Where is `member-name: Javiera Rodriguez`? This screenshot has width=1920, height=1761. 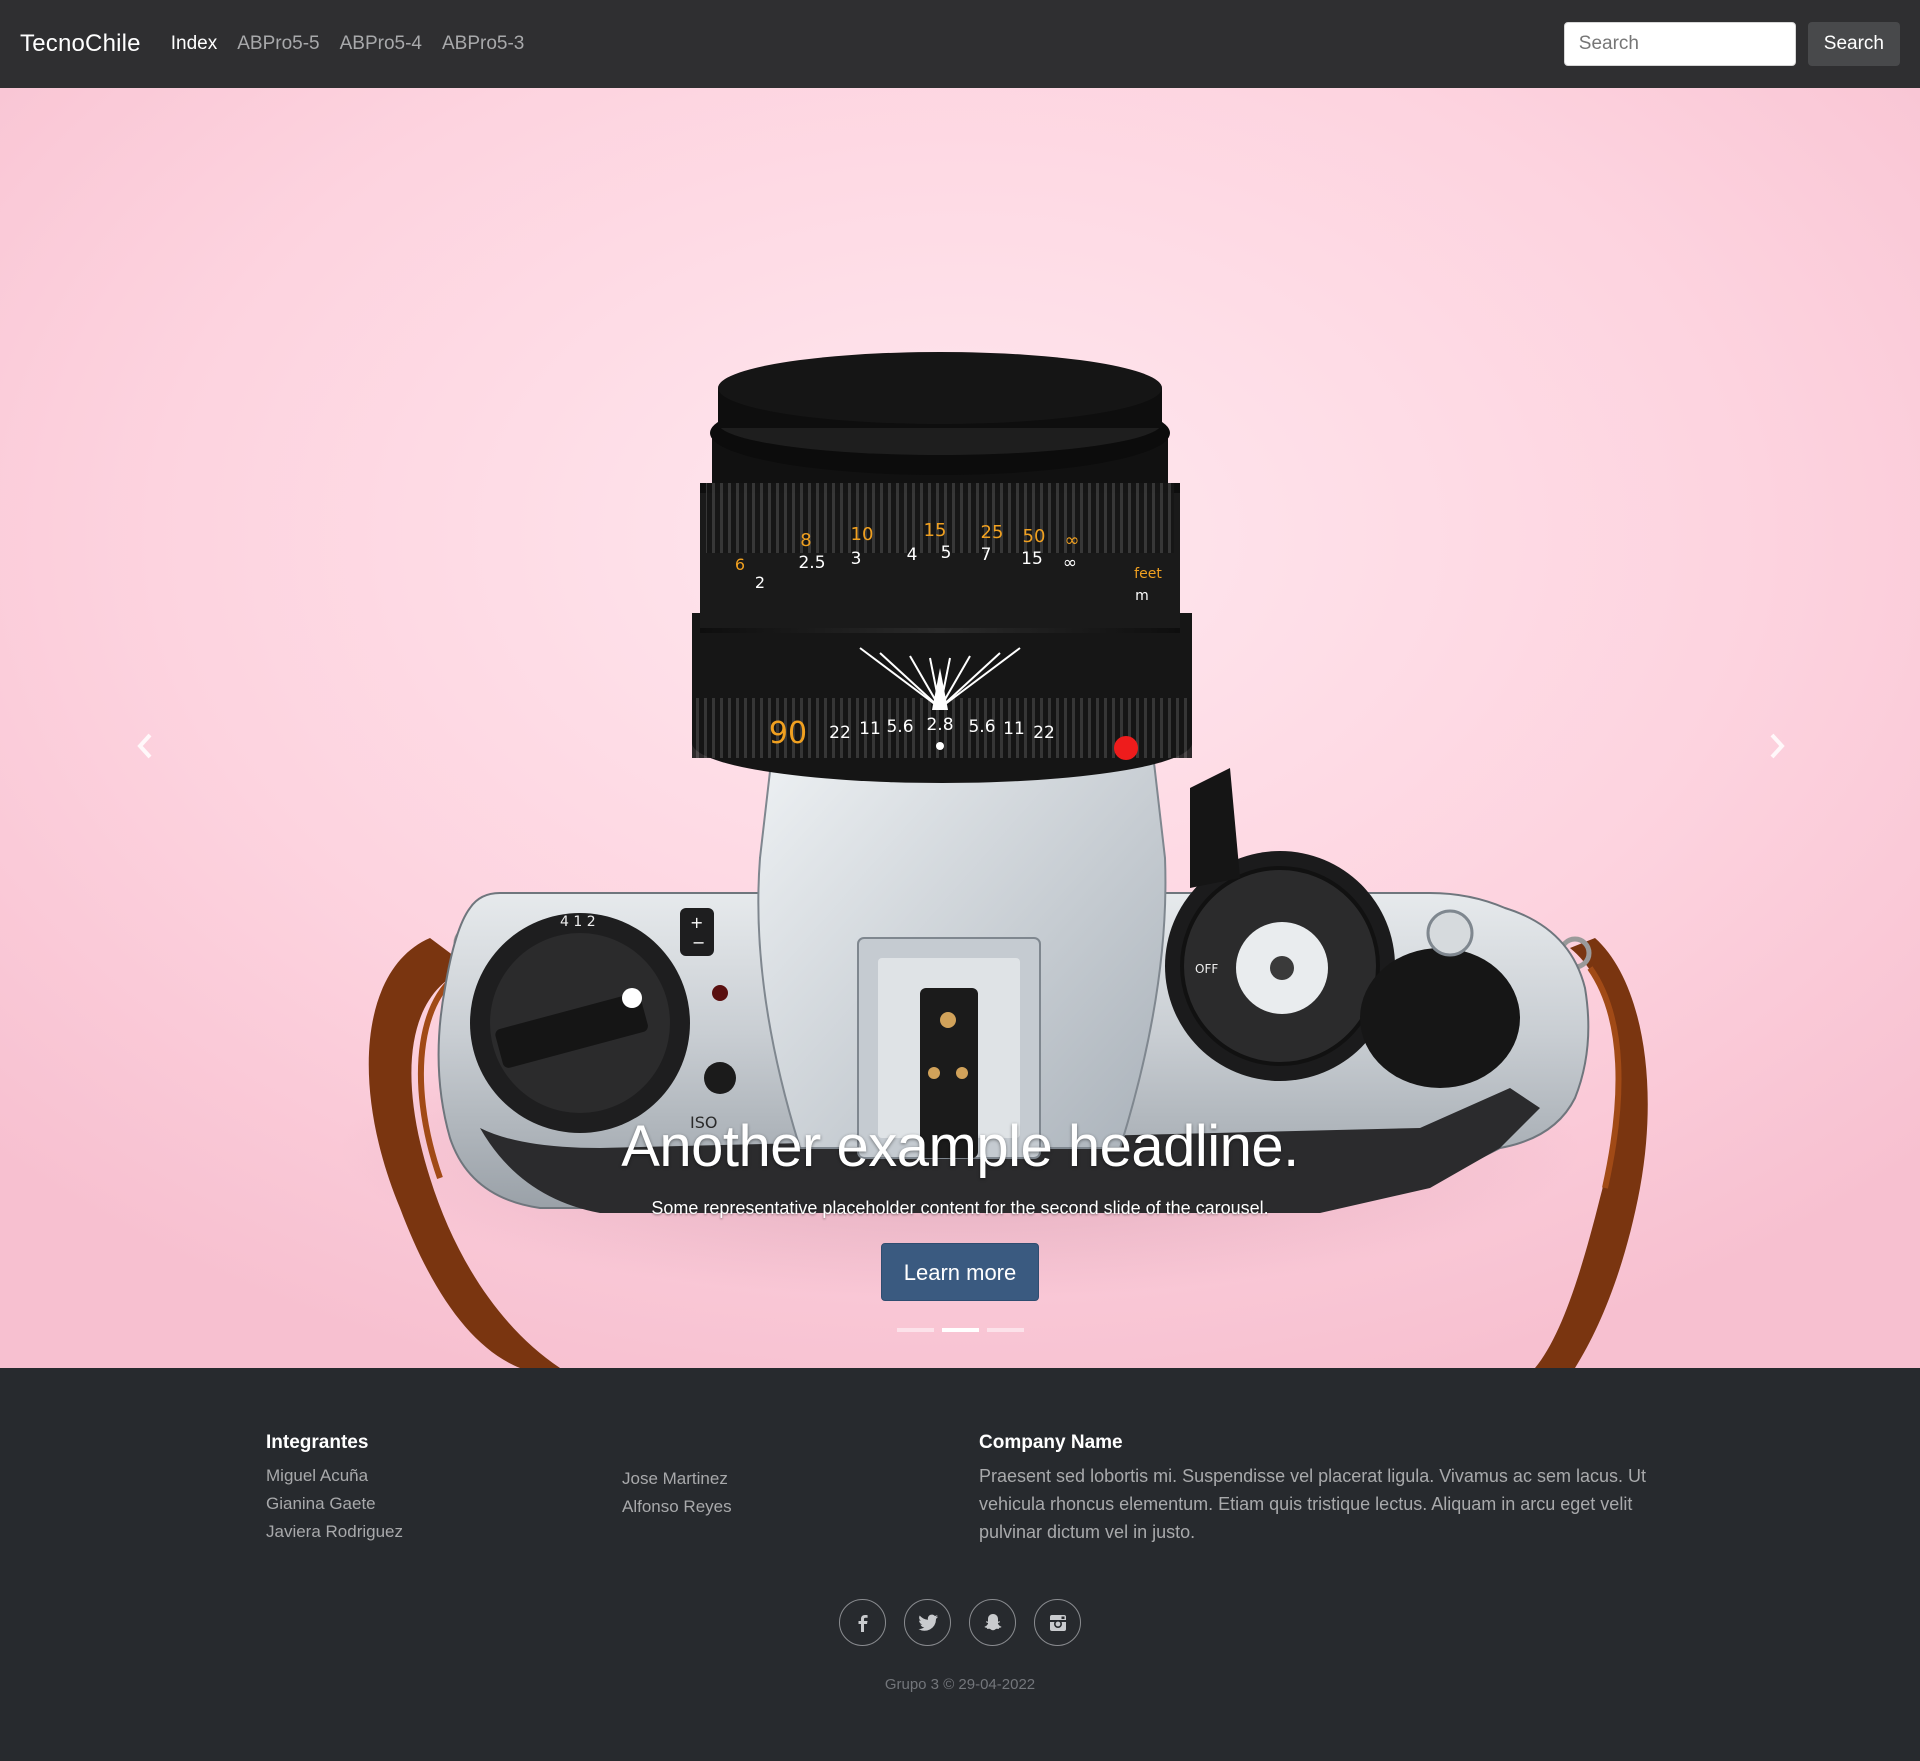 member-name: Javiera Rodriguez is located at coordinates (335, 1531).